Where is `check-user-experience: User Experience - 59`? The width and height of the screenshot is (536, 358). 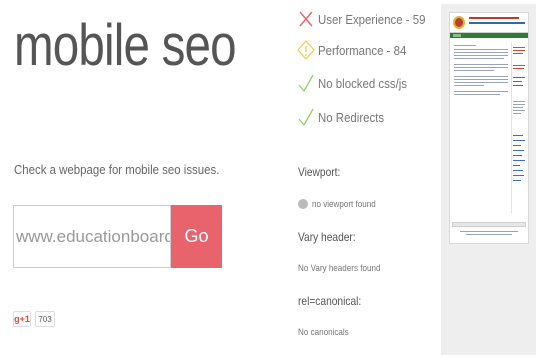
check-user-experience: User Experience - 59 is located at coordinates (368, 19).